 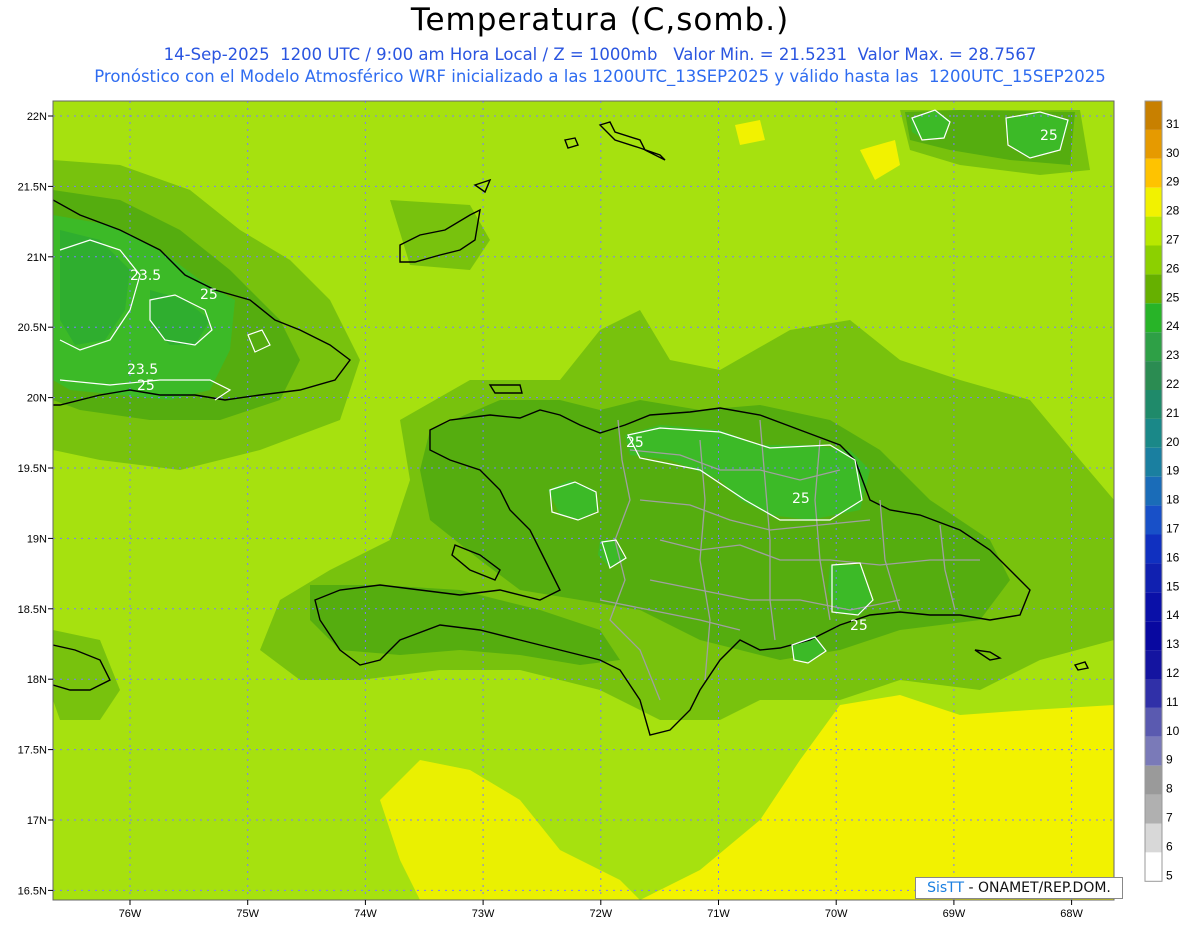 I want to click on colorbar-label: 6, so click(x=1169, y=846).